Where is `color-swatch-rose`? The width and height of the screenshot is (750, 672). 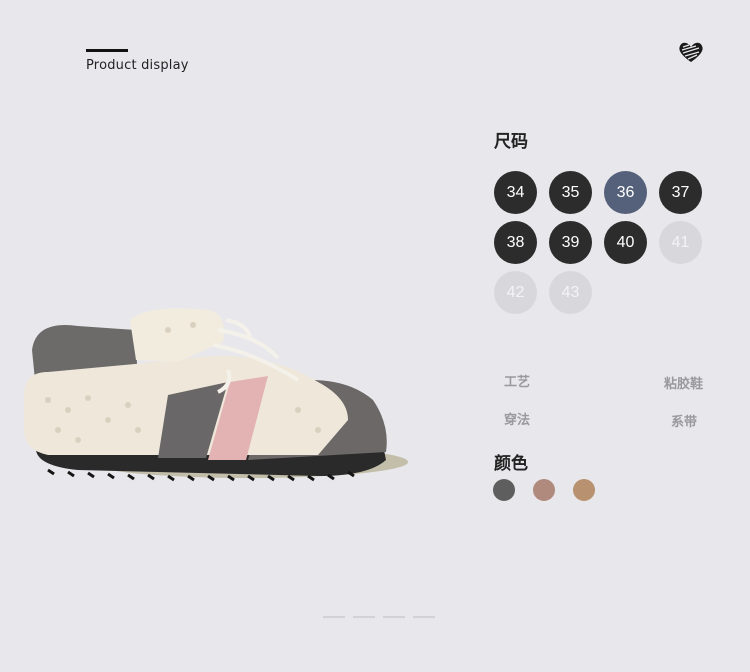
color-swatch-rose is located at coordinates (544, 490).